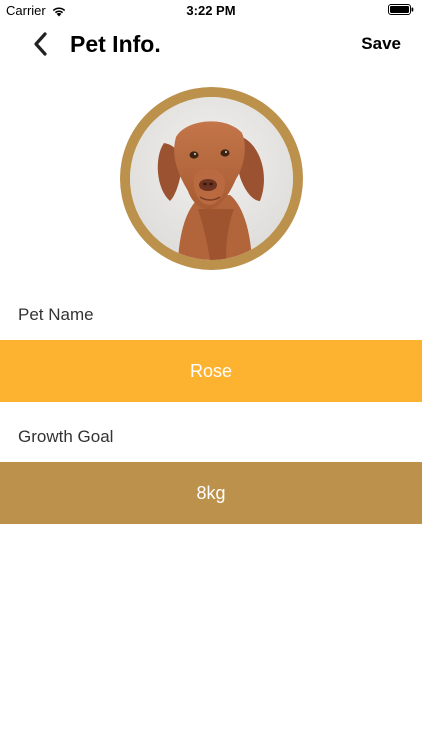 The height and width of the screenshot is (750, 422). I want to click on growth-goal-value: 8kg, so click(211, 492).